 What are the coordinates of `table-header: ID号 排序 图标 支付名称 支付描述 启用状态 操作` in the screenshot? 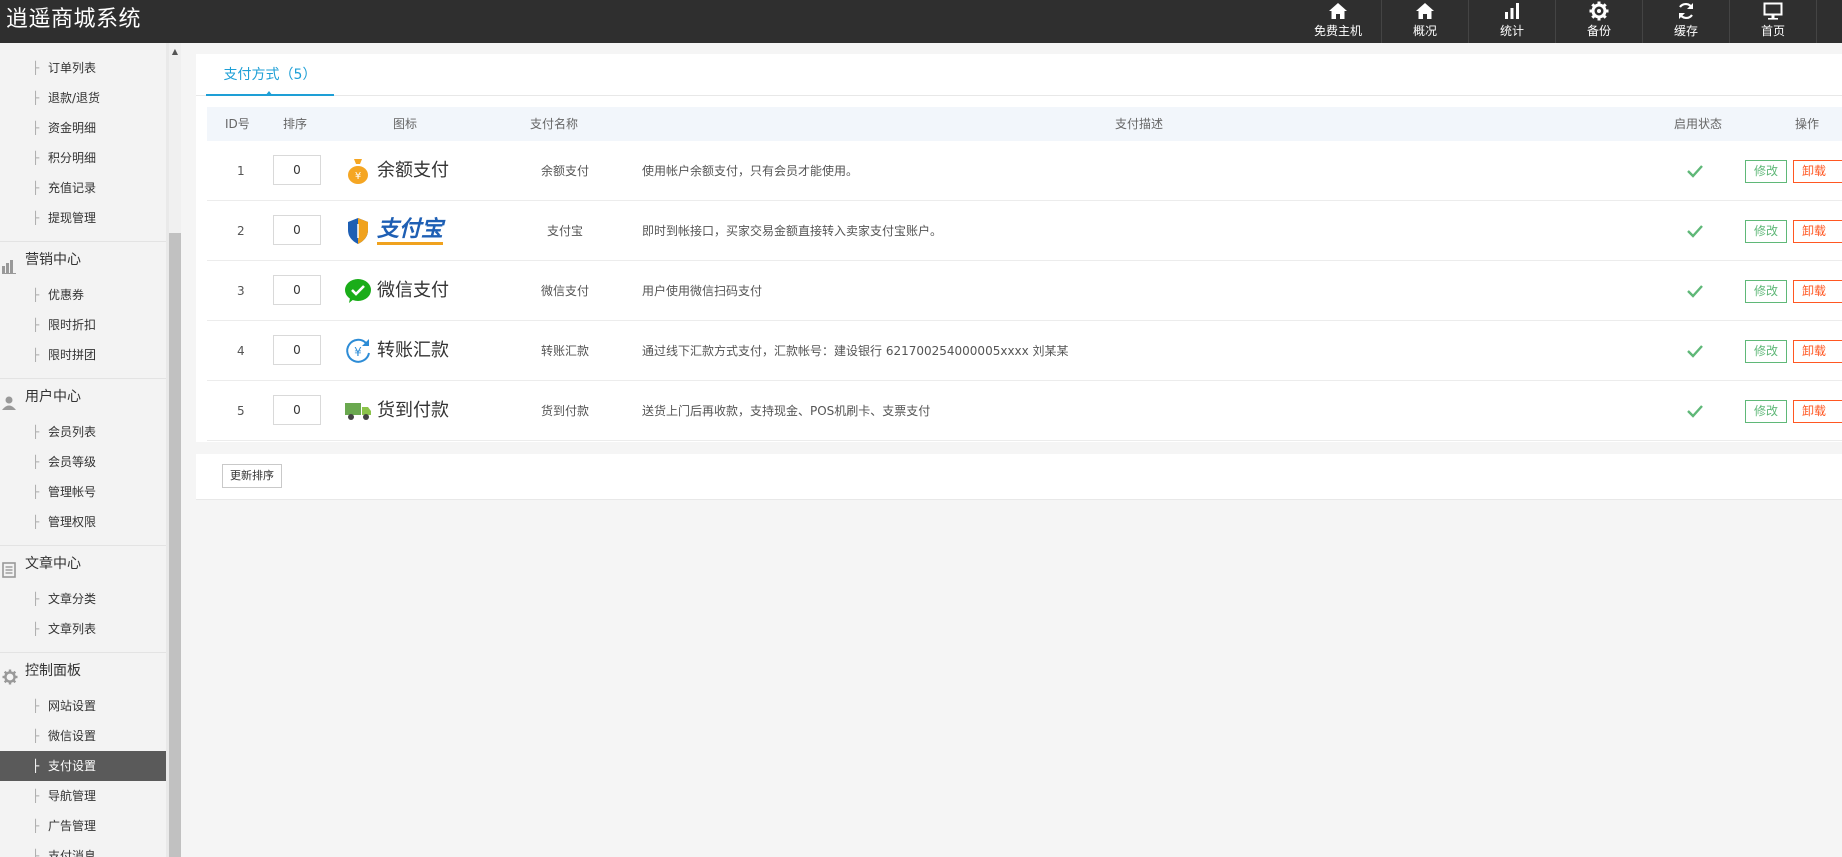 It's located at (1024, 124).